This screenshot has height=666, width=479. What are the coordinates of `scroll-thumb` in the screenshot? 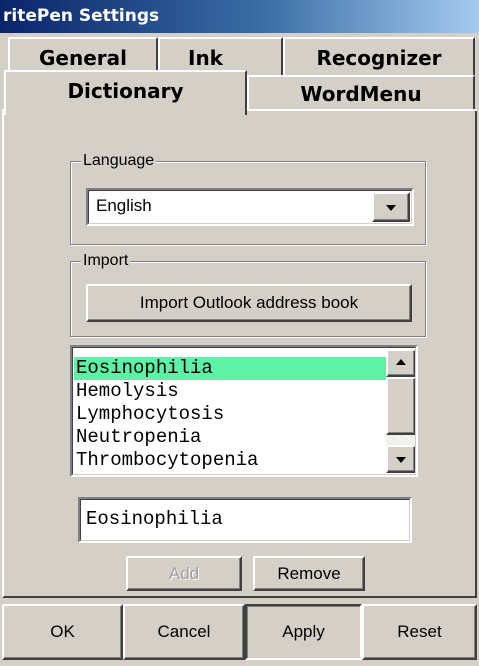 It's located at (401, 406).